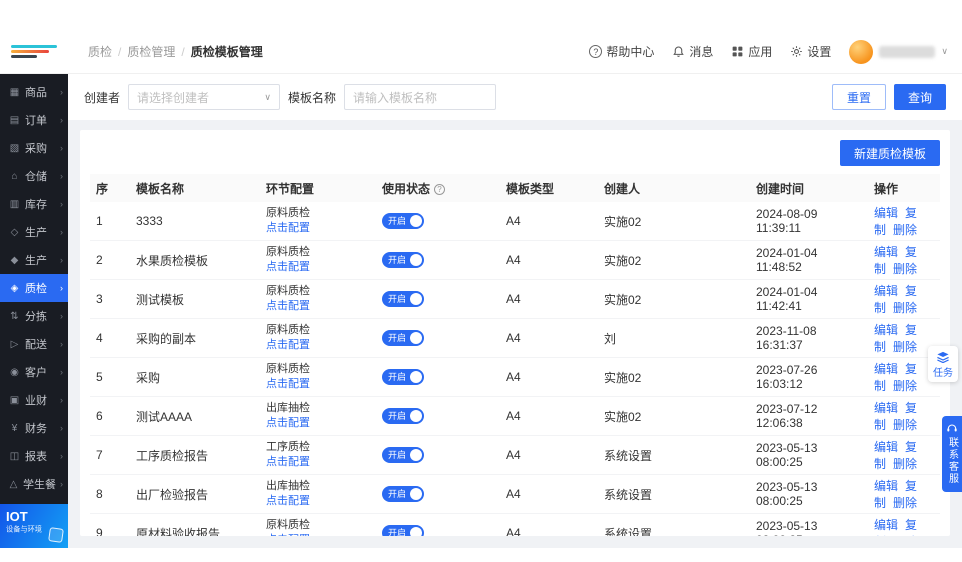 Image resolution: width=962 pixels, height=562 pixels. What do you see at coordinates (110, 338) in the screenshot?
I see `row-seq: 4` at bounding box center [110, 338].